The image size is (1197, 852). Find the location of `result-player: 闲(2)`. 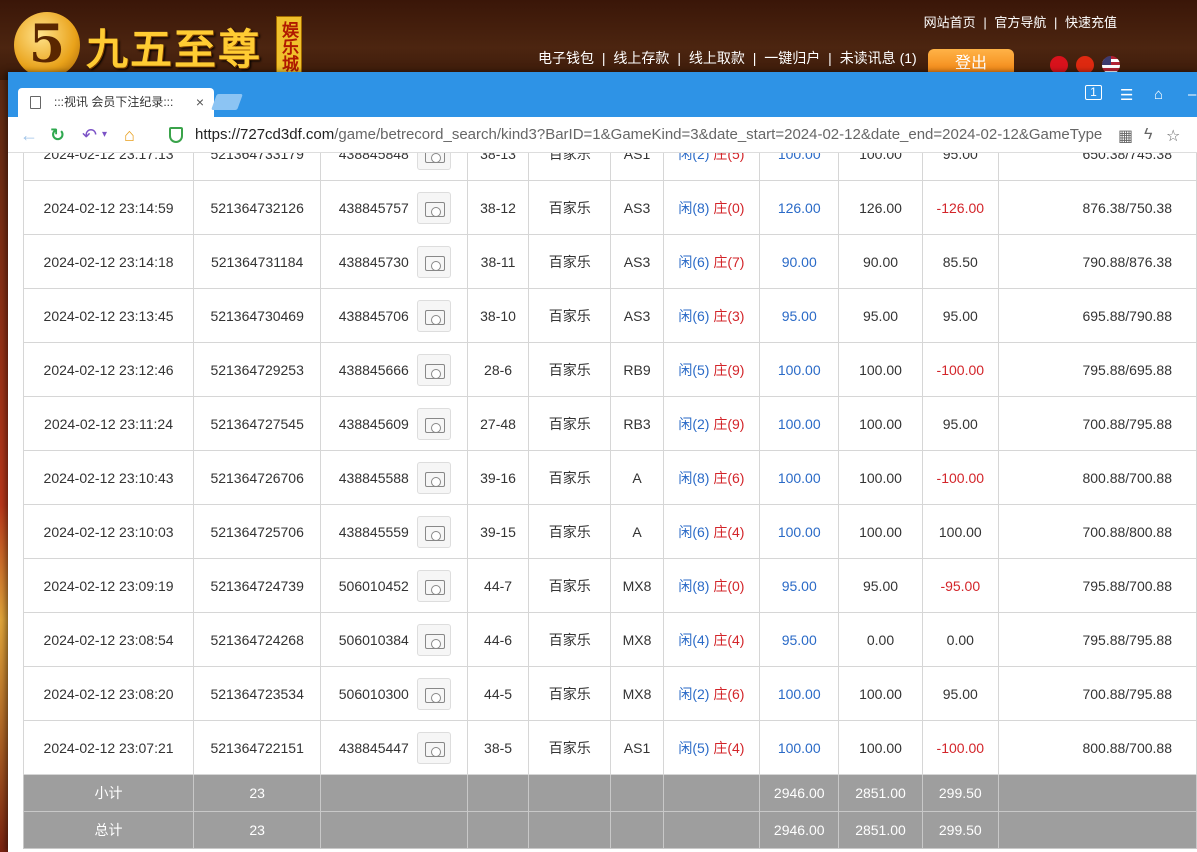

result-player: 闲(2) is located at coordinates (694, 157).